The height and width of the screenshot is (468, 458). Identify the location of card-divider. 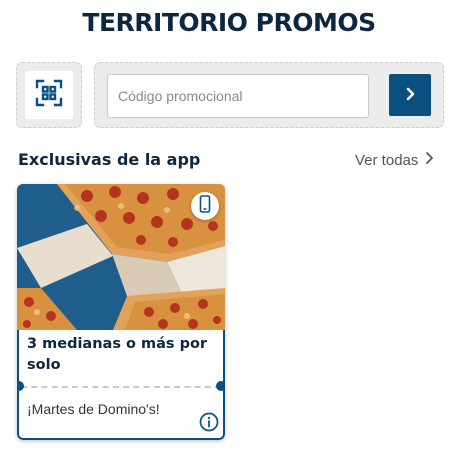
(121, 387).